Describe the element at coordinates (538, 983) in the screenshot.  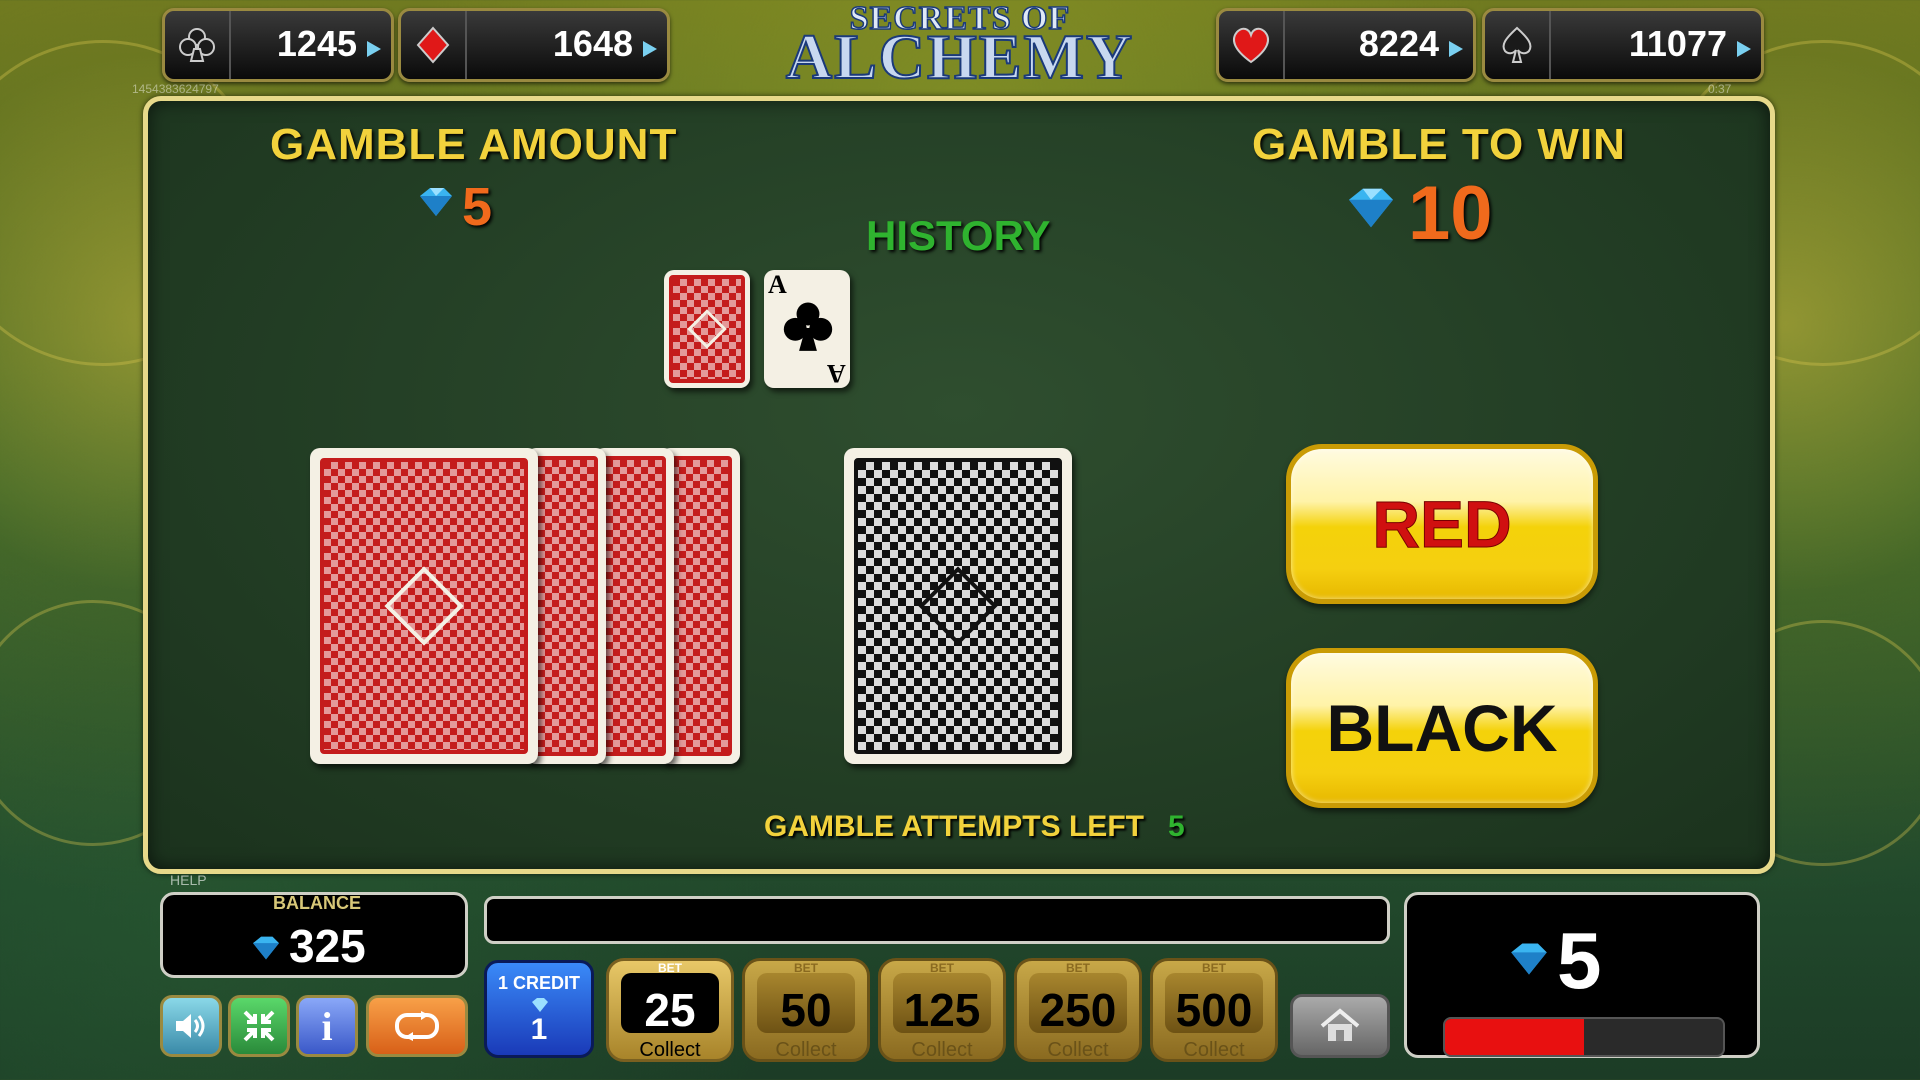
I see `credit-label: 1 CREDIT` at that location.